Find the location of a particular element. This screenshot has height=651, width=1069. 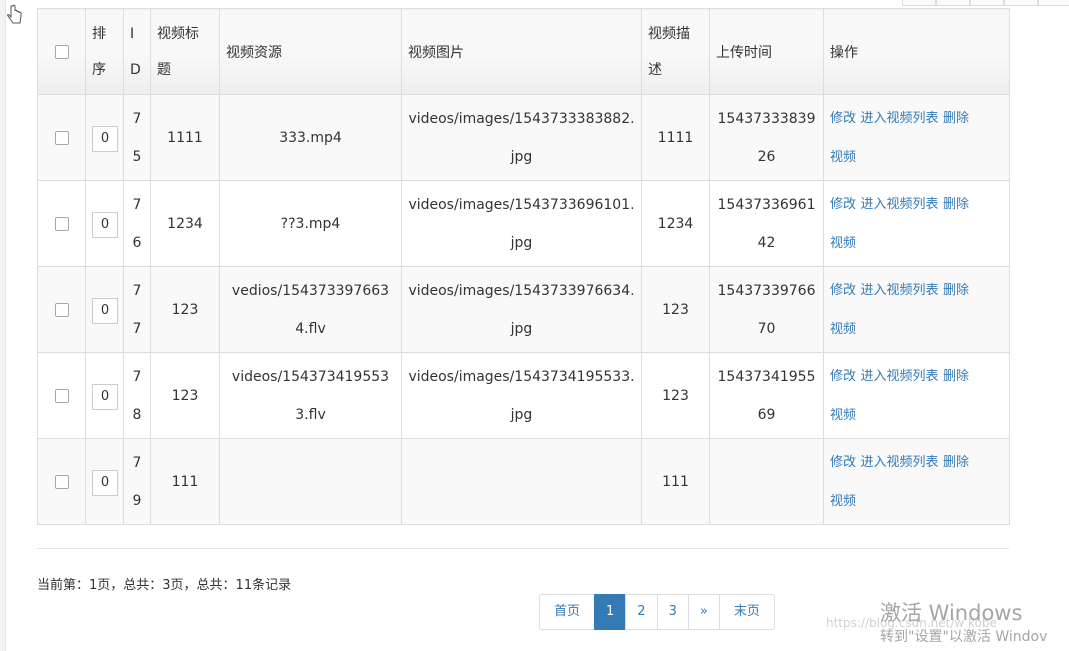

title-cell: 1111 is located at coordinates (185, 137).